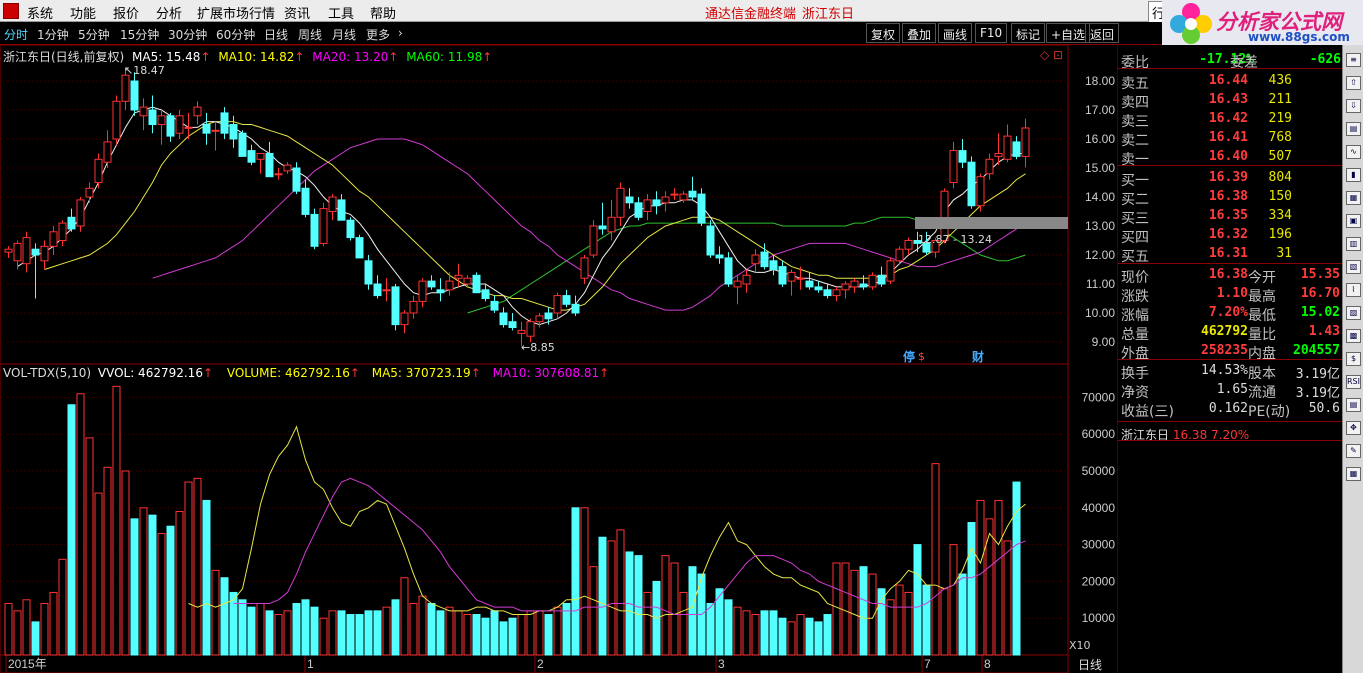 This screenshot has width=1363, height=673. Describe the element at coordinates (53, 34) in the screenshot. I see `tab-1min: 1分钟` at that location.